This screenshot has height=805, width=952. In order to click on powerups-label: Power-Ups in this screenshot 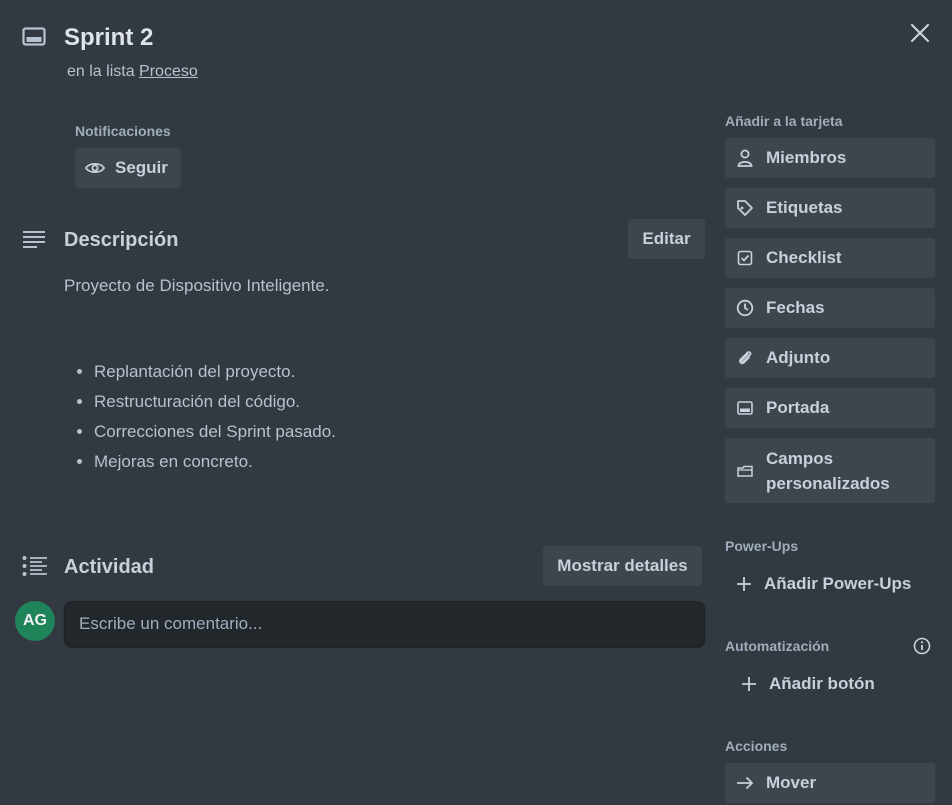, I will do `click(762, 546)`.